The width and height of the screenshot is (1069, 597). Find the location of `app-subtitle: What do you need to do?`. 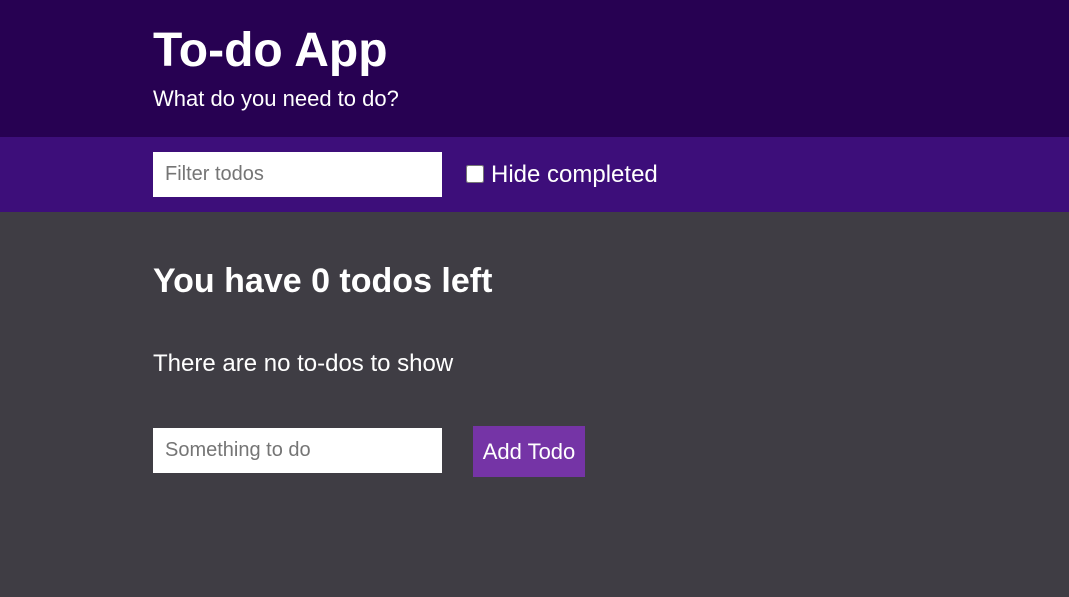

app-subtitle: What do you need to do? is located at coordinates (276, 98).